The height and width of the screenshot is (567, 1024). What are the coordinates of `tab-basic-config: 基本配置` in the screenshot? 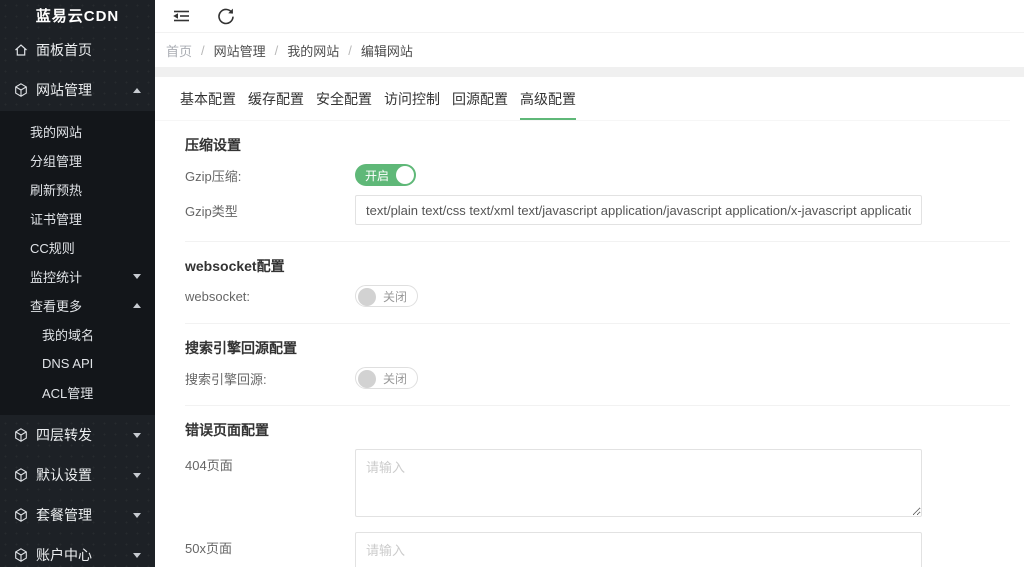 It's located at (208, 98).